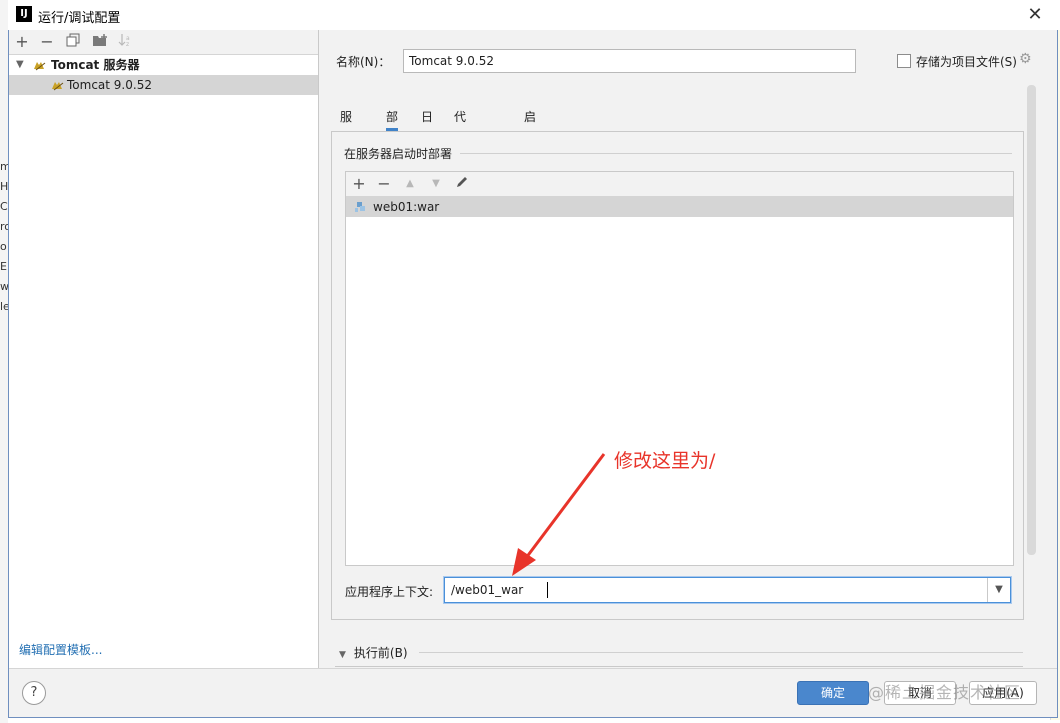  Describe the element at coordinates (966, 62) in the screenshot. I see `store-as-project-file-label: 存储为项目文件(S)` at that location.